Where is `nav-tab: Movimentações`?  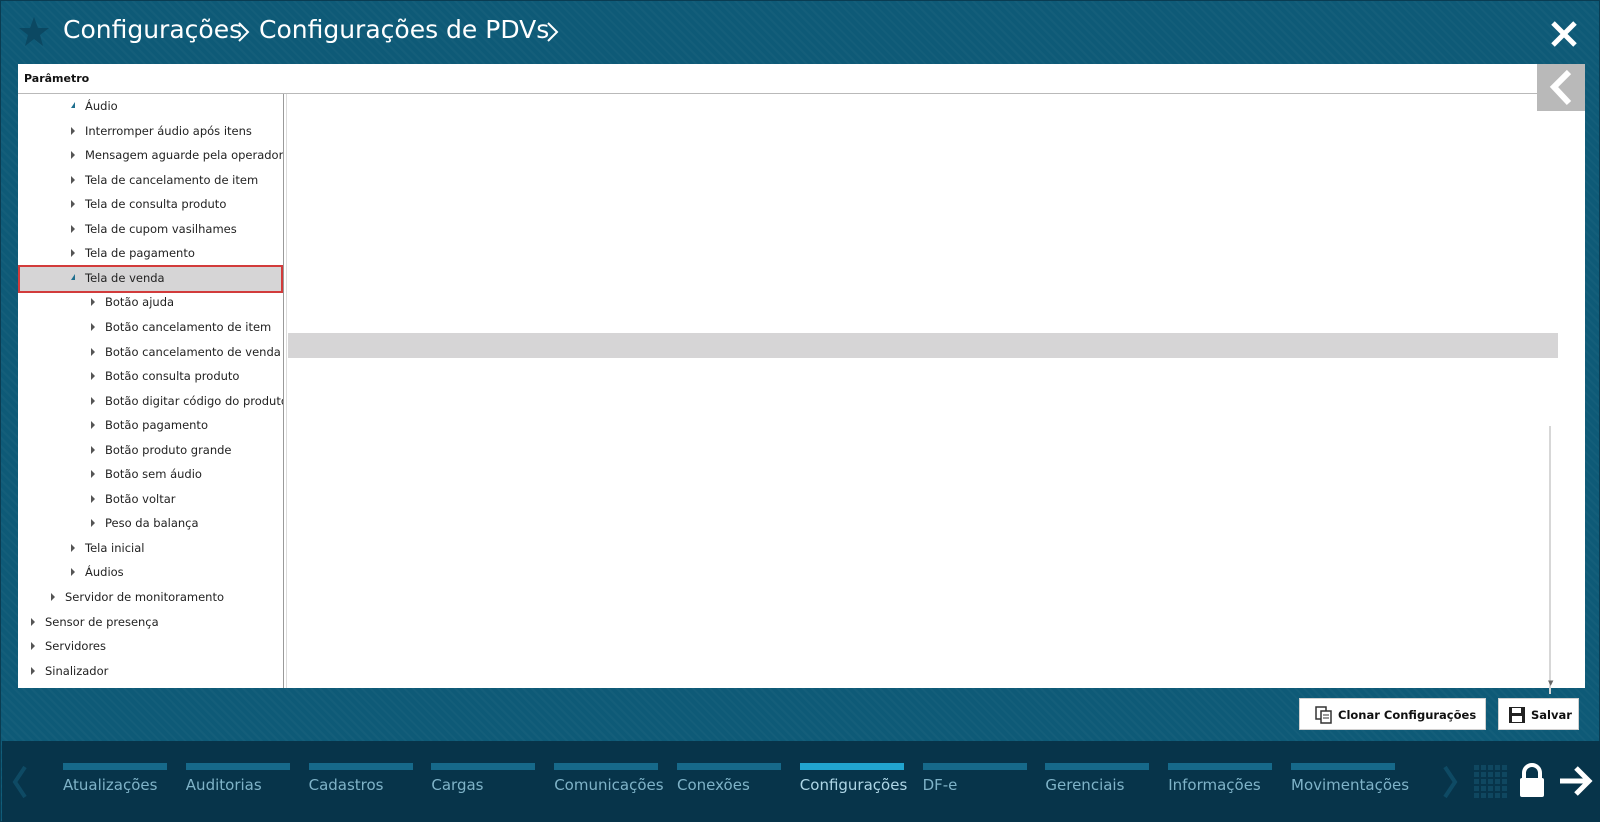 nav-tab: Movimentações is located at coordinates (1350, 781).